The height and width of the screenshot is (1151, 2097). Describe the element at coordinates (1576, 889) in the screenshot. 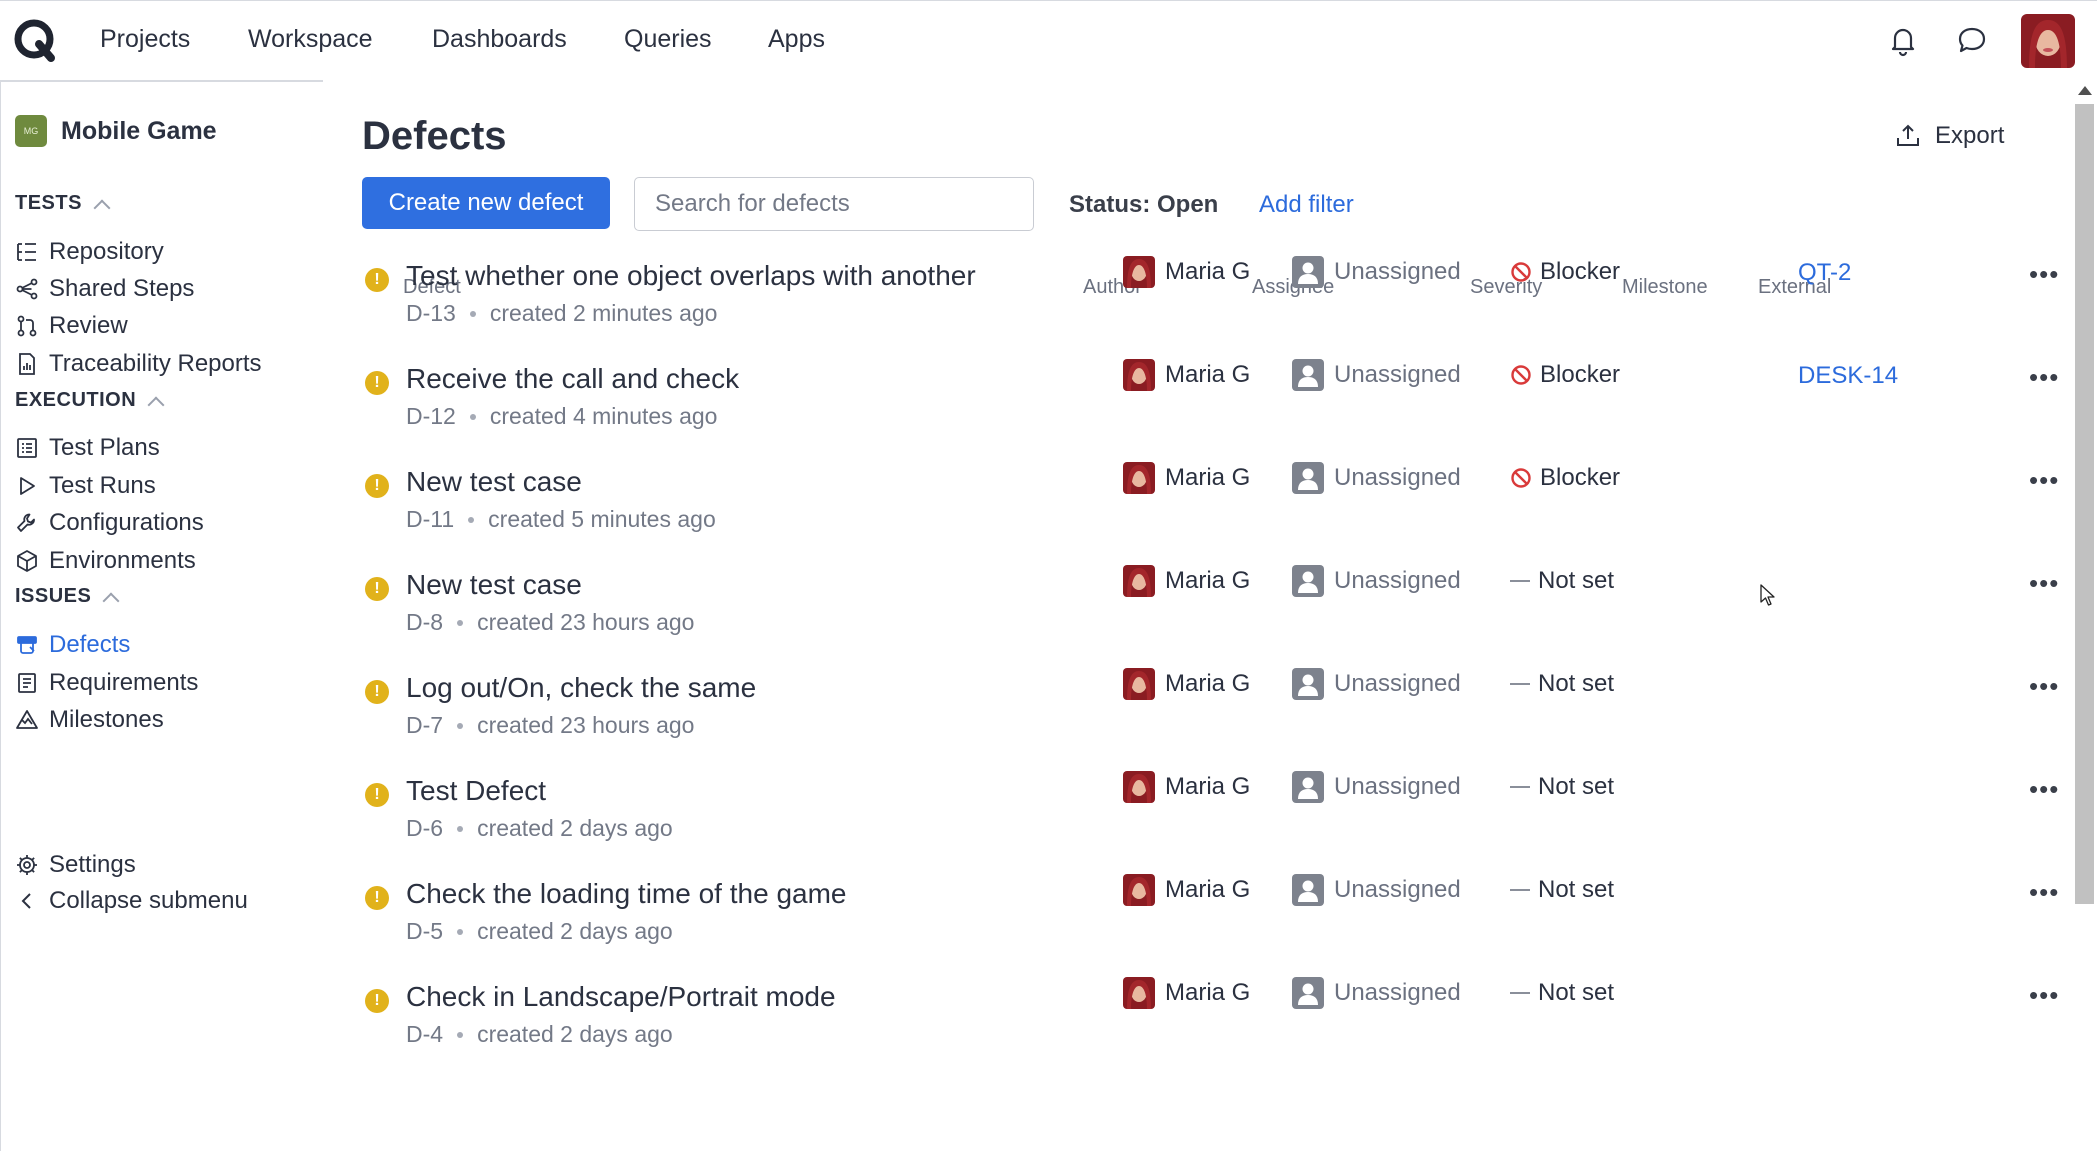

I see `severity-label: Not set` at that location.